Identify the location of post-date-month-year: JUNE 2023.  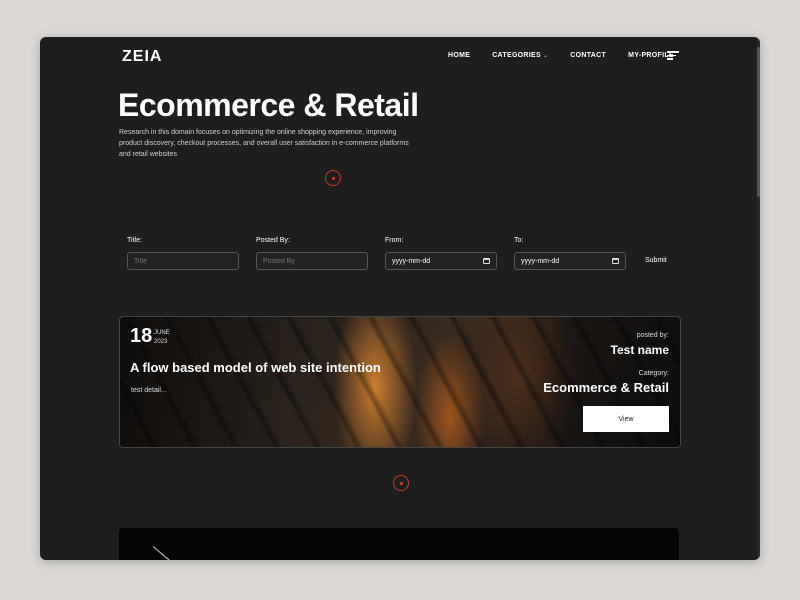
(162, 338).